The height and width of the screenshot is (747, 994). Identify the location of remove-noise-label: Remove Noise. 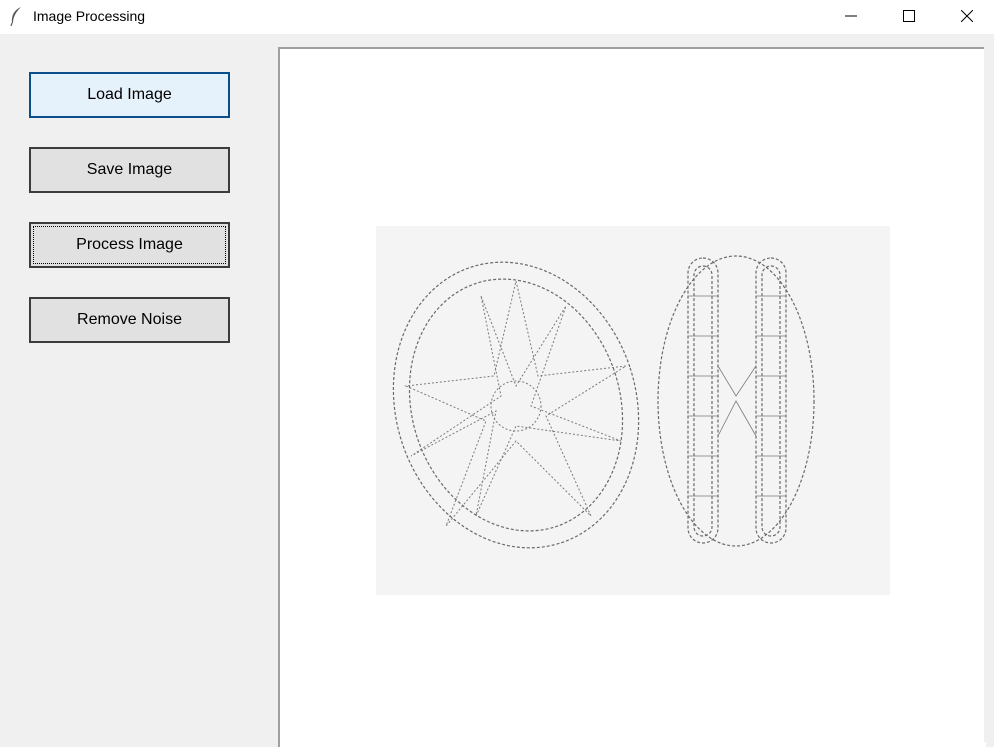
(129, 319).